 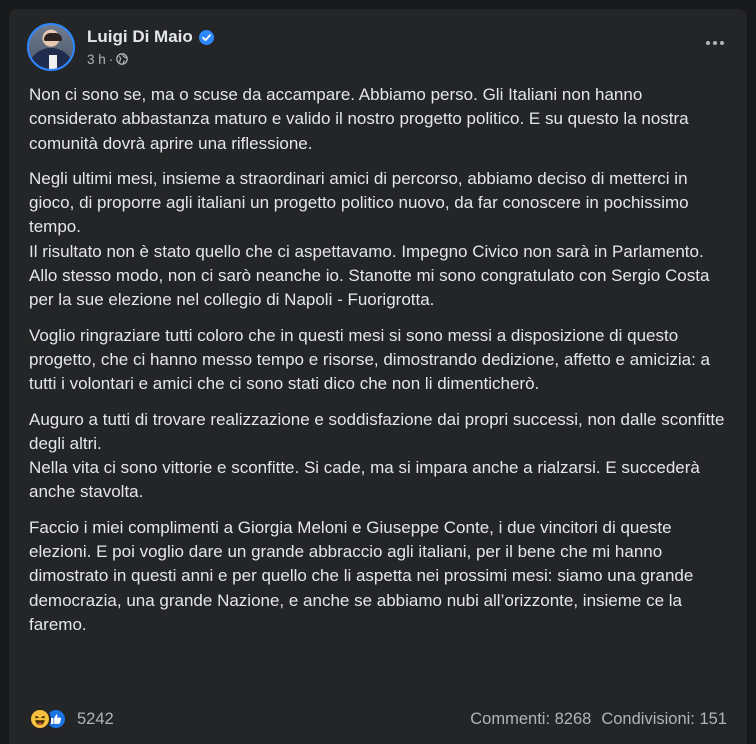 What do you see at coordinates (664, 719) in the screenshot?
I see `shares-count-link: Condivisioni: 151` at bounding box center [664, 719].